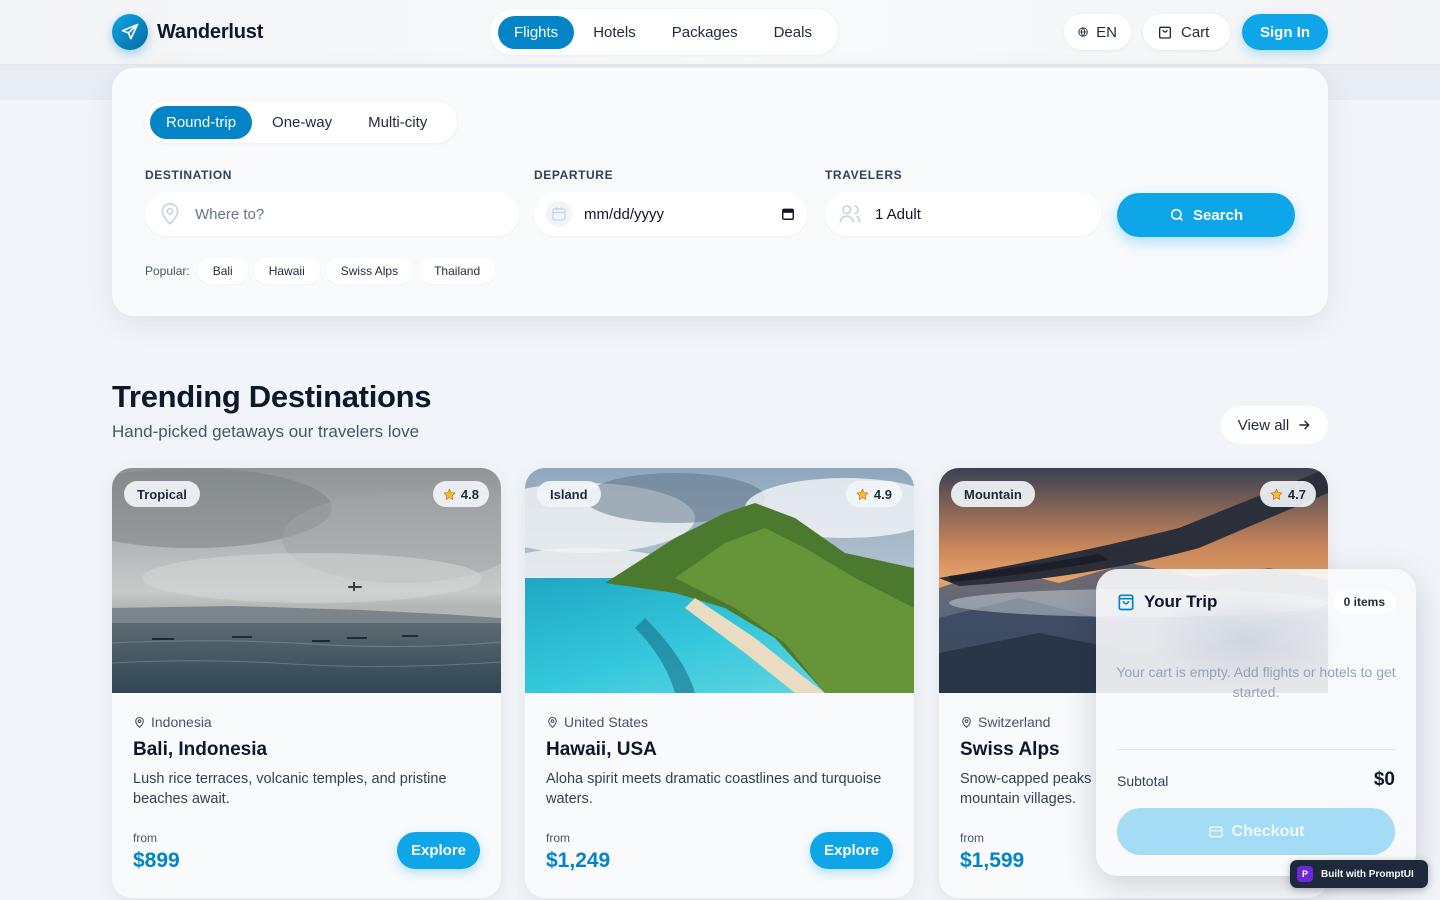 The height and width of the screenshot is (900, 1440). Describe the element at coordinates (210, 31) in the screenshot. I see `brand-name: Wanderlust` at that location.